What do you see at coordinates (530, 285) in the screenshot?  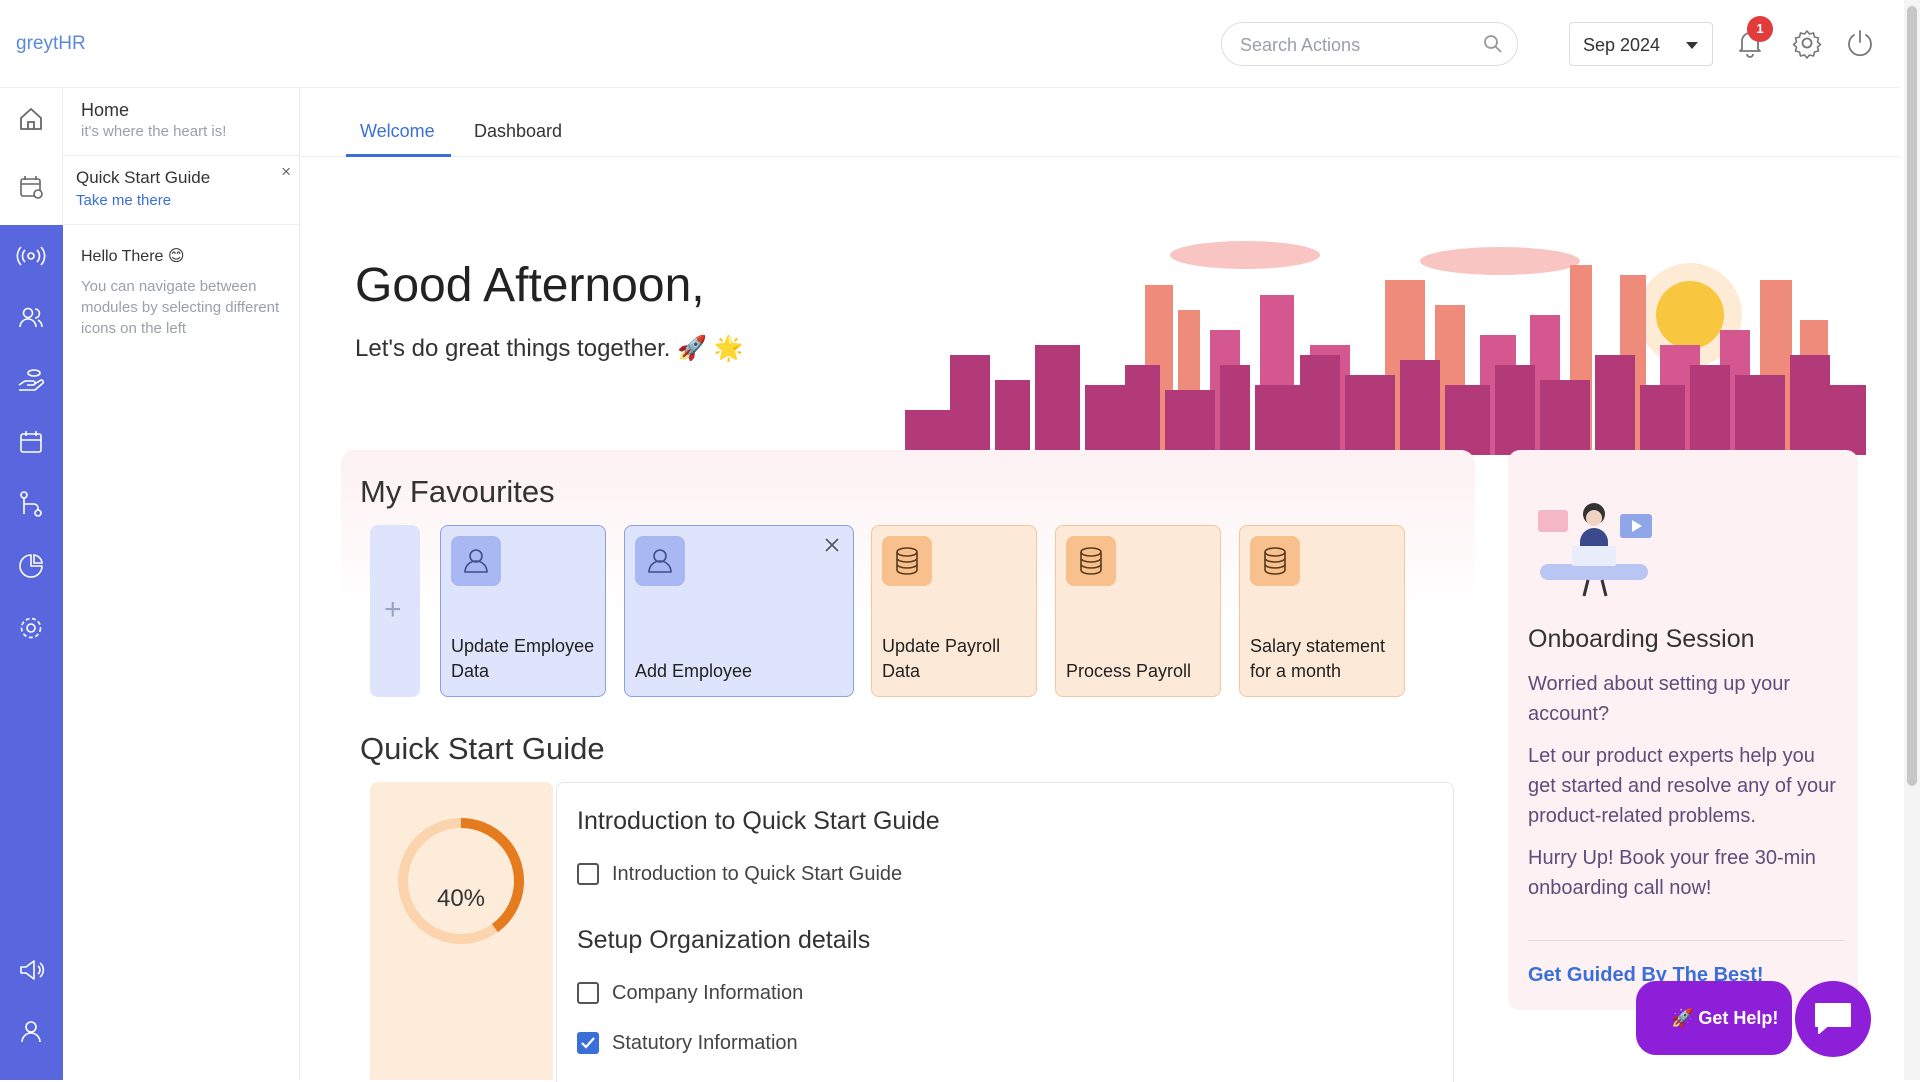 I see `greeting-heading: Good Afternoon,` at bounding box center [530, 285].